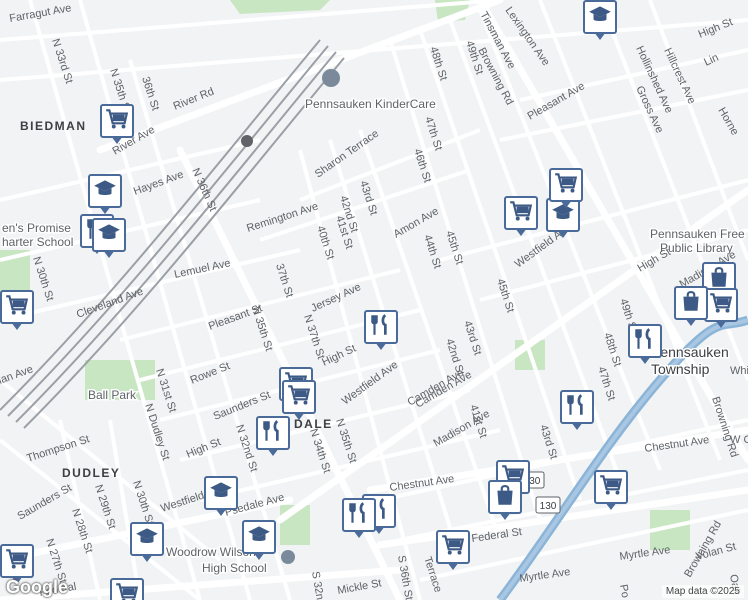 This screenshot has width=748, height=600. Describe the element at coordinates (53, 126) in the screenshot. I see `area-label: BIEDMAN` at that location.